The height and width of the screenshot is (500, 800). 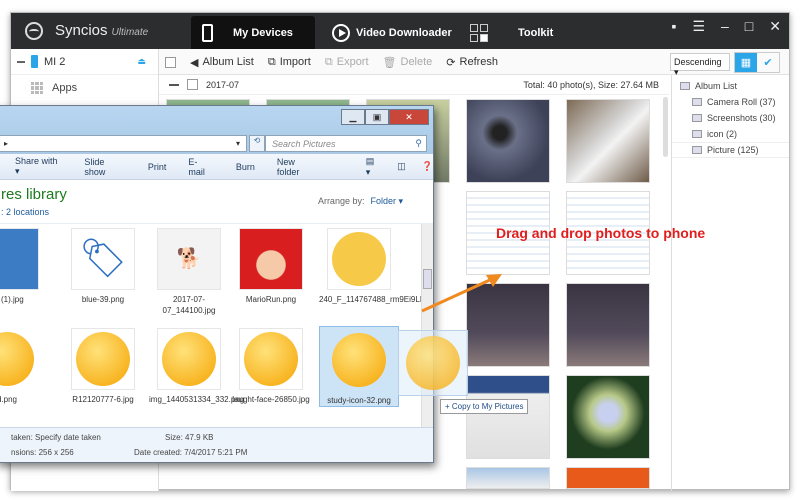 What do you see at coordinates (25, 212) in the screenshot?
I see `library-locations-link: : 2 locations` at bounding box center [25, 212].